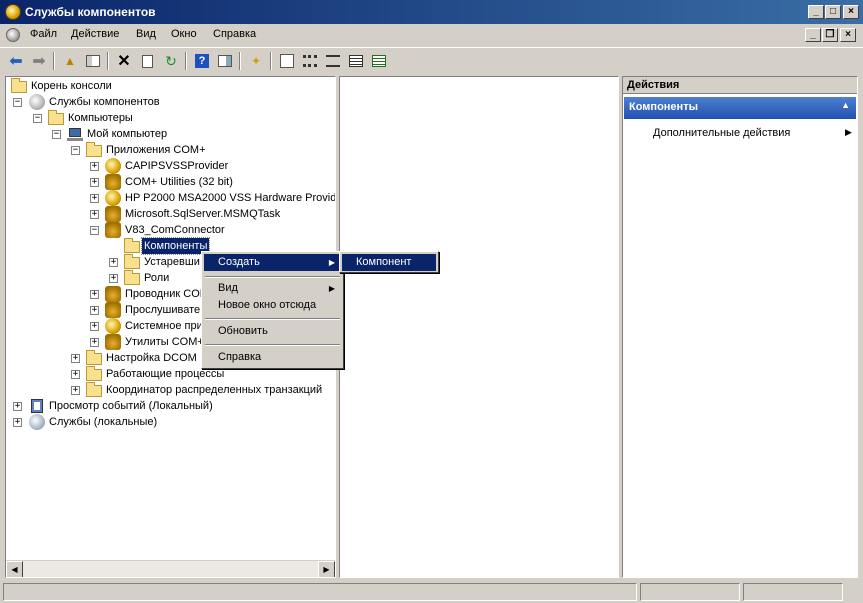 This screenshot has height=603, width=863. I want to click on status-bar, so click(431, 592).